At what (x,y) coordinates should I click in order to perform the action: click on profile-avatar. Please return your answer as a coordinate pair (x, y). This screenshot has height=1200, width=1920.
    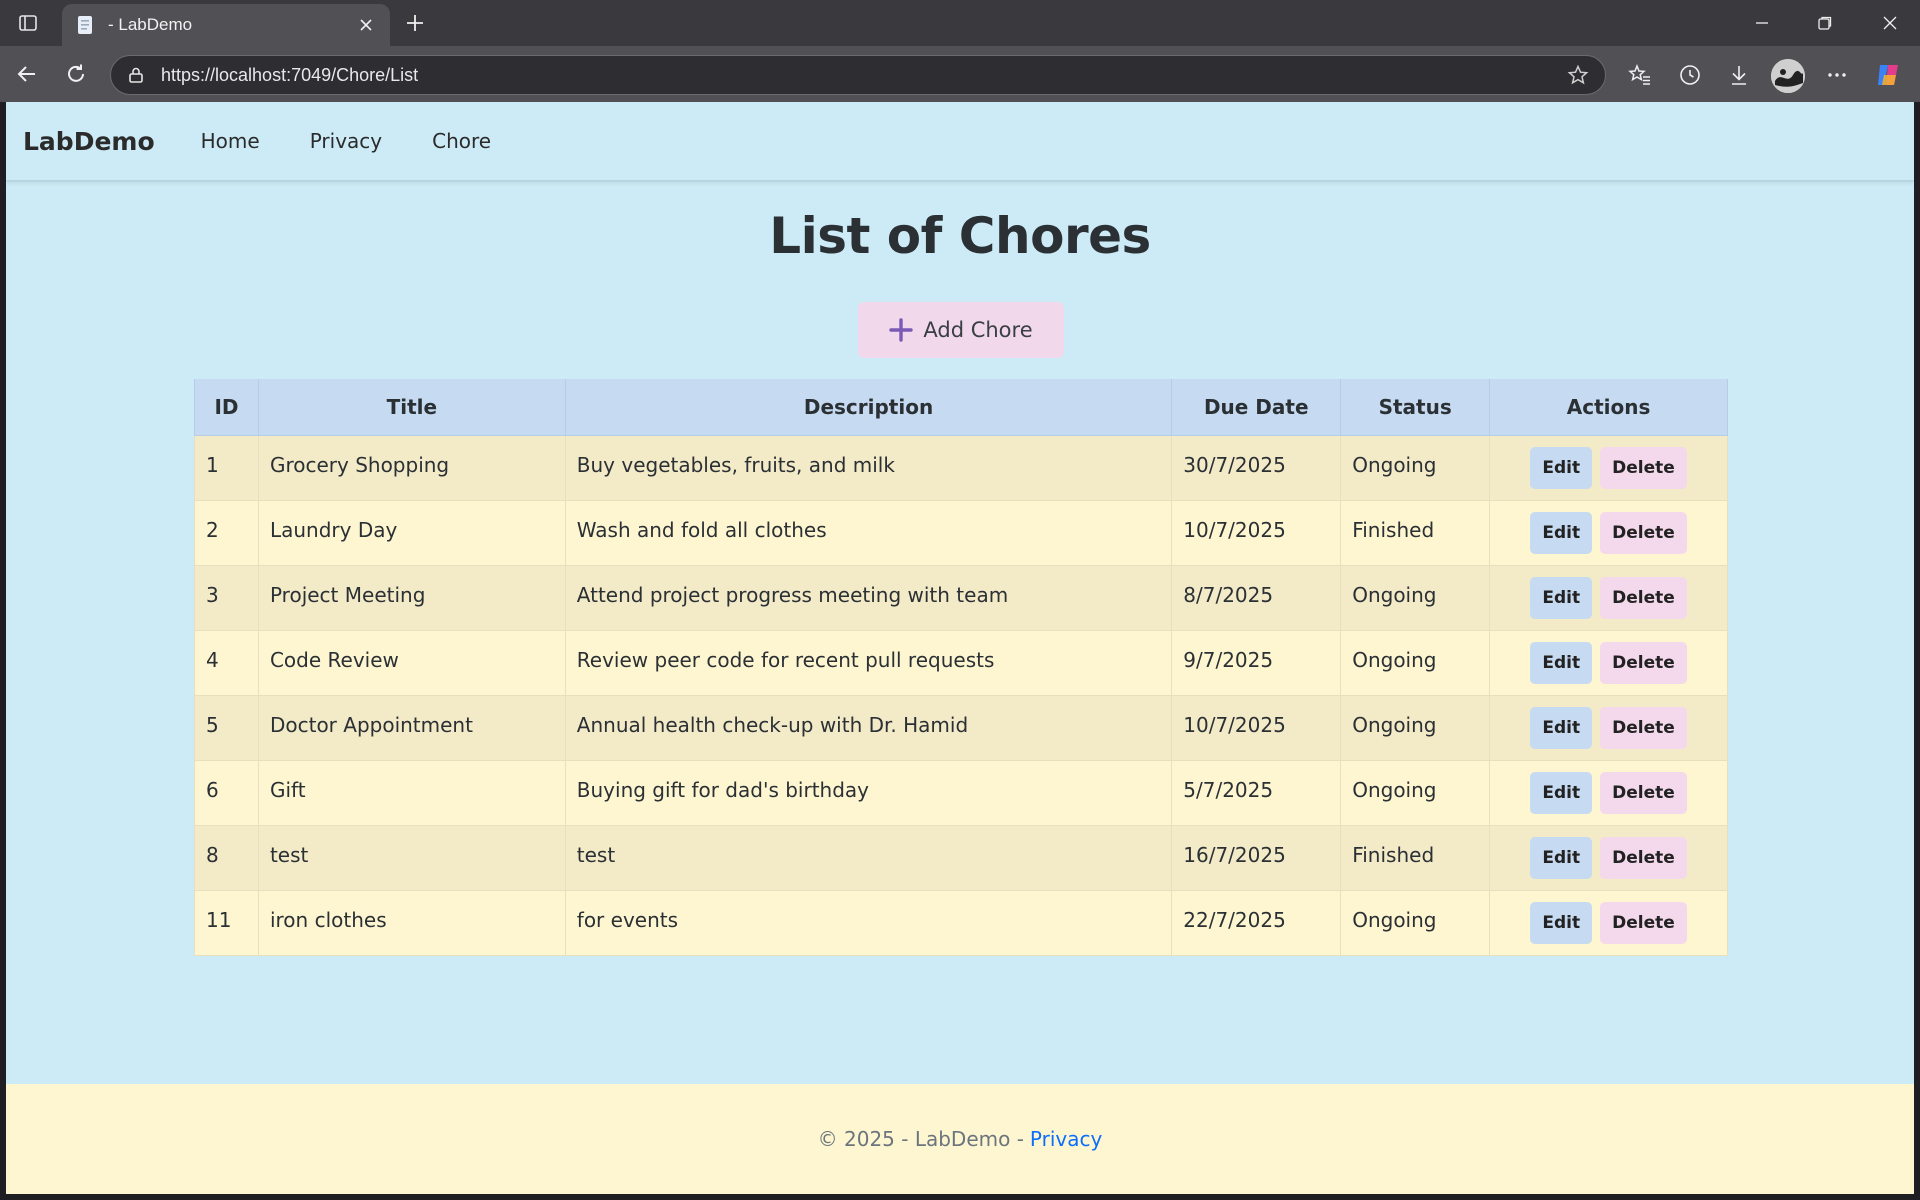
    Looking at the image, I should click on (1788, 76).